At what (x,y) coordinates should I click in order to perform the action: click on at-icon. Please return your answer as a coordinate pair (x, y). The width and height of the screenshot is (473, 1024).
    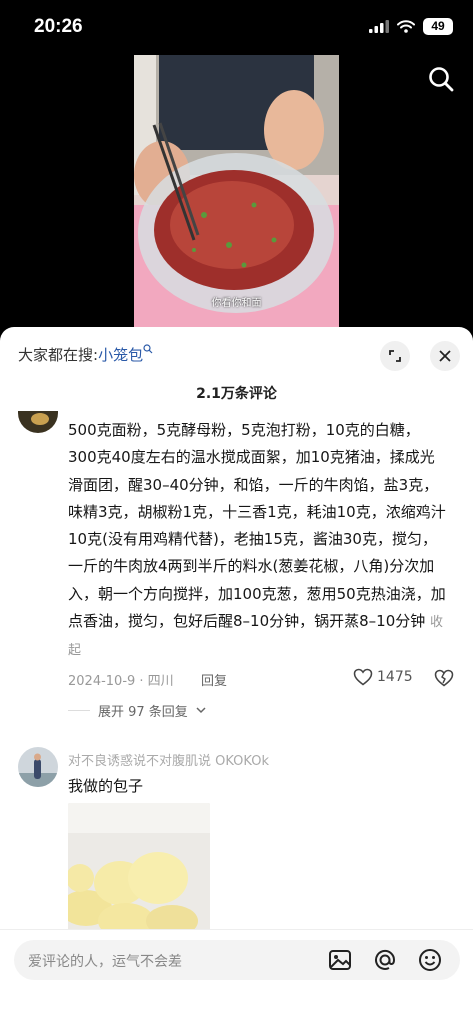
    Looking at the image, I should click on (385, 960).